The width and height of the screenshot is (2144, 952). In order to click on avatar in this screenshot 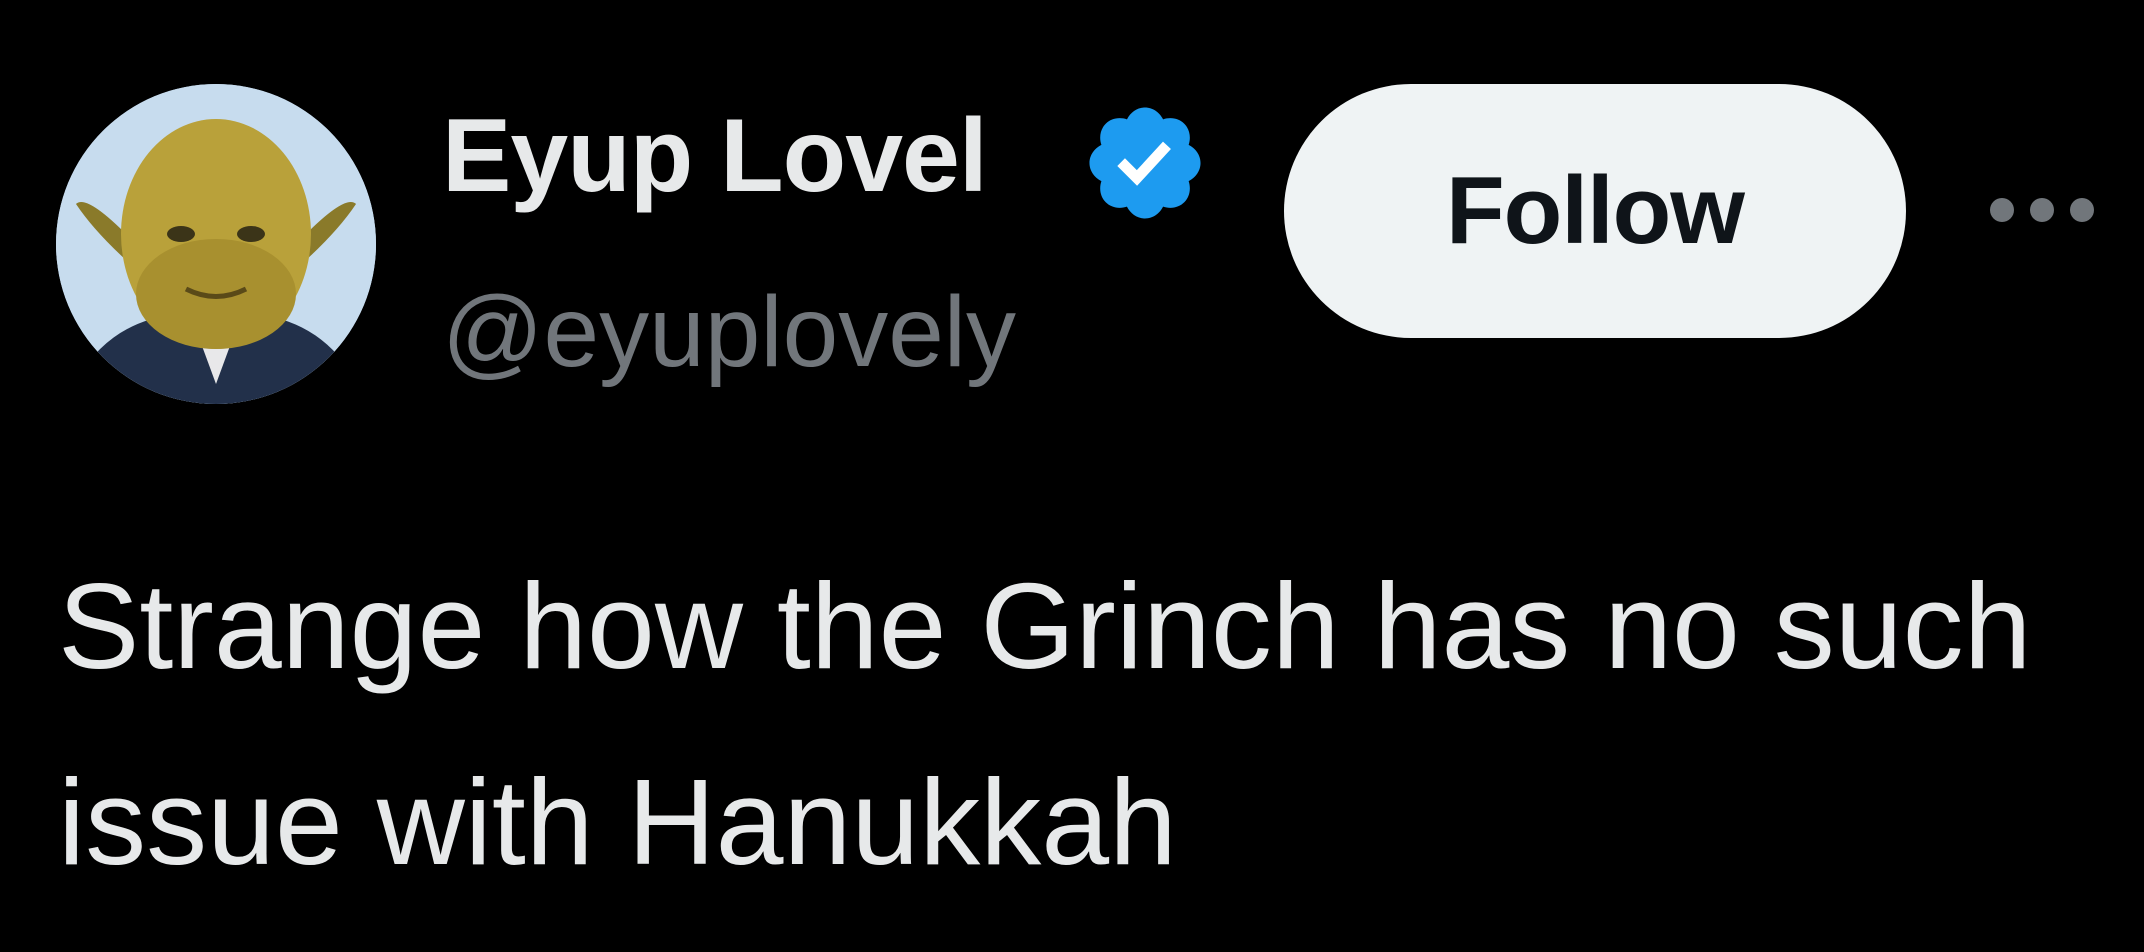, I will do `click(216, 244)`.